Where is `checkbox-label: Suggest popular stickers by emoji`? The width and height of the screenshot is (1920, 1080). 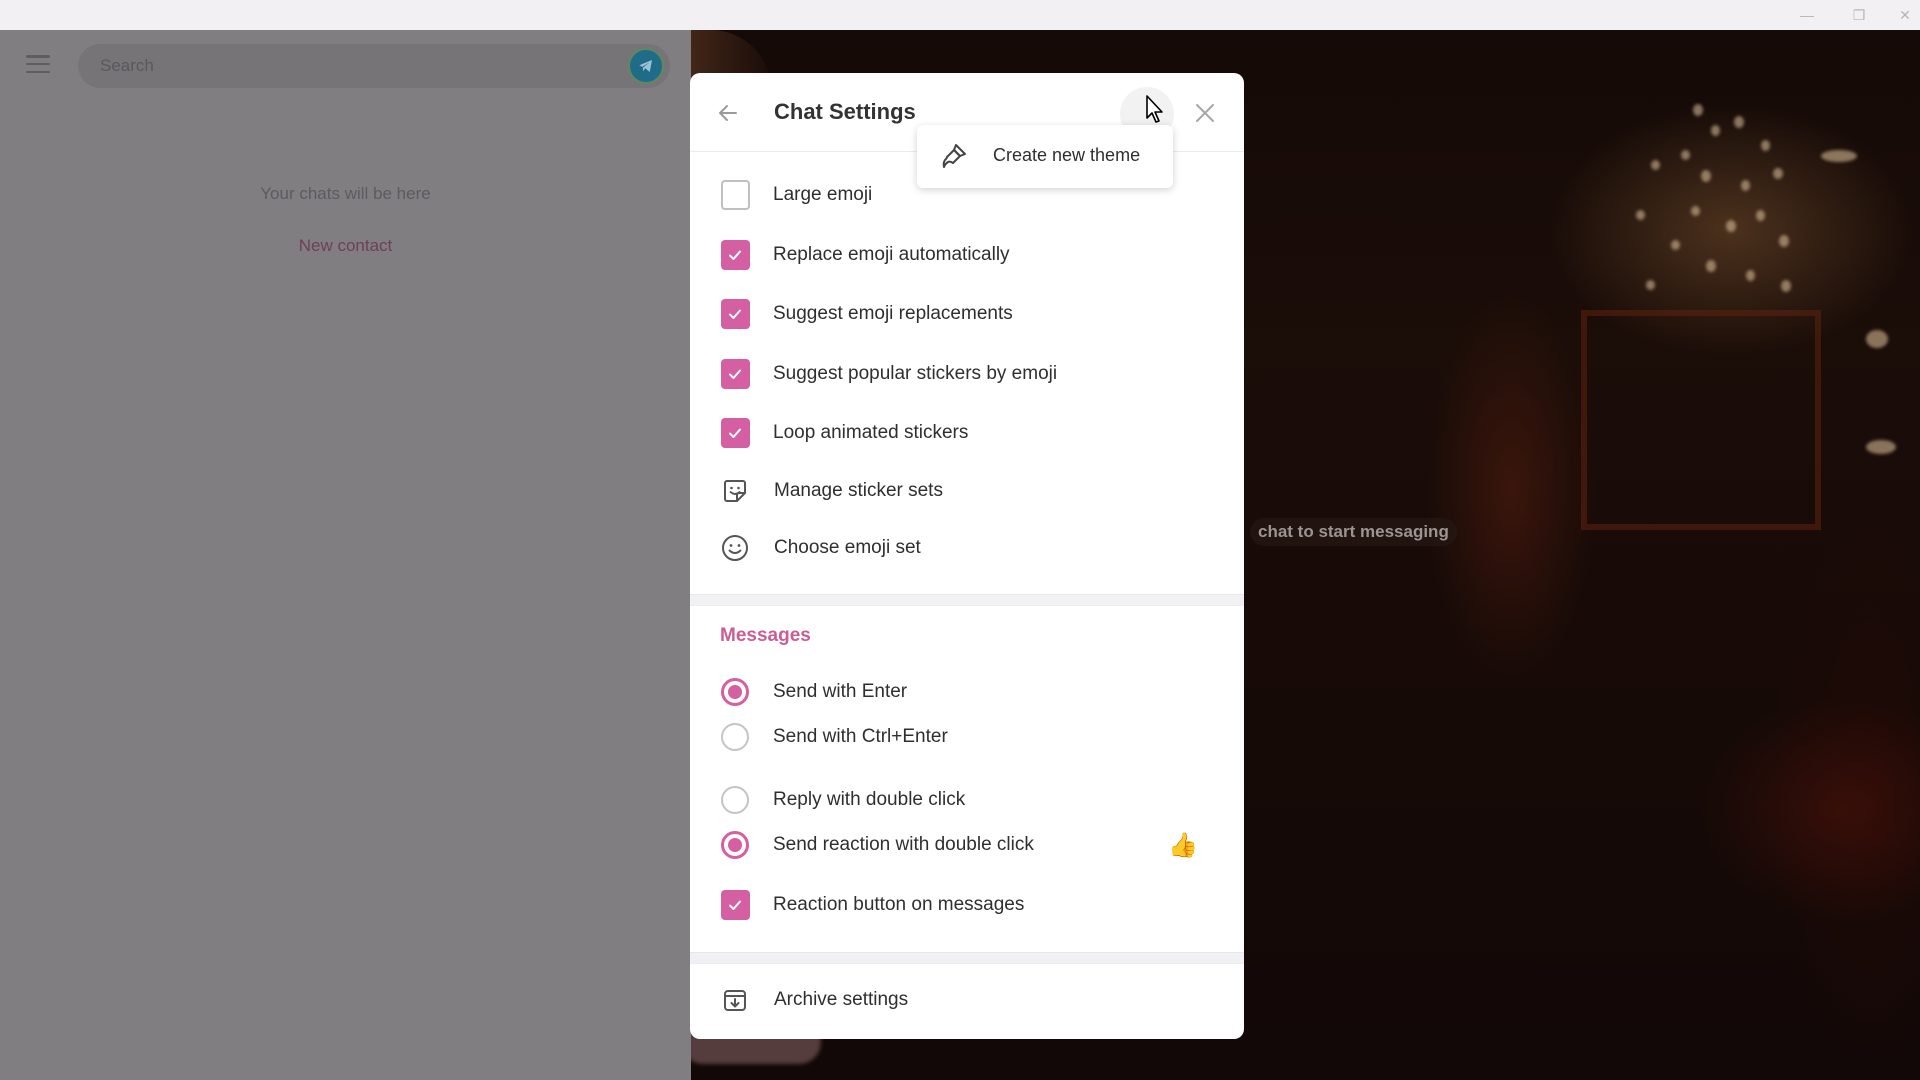
checkbox-label: Suggest popular stickers by emoji is located at coordinates (915, 373).